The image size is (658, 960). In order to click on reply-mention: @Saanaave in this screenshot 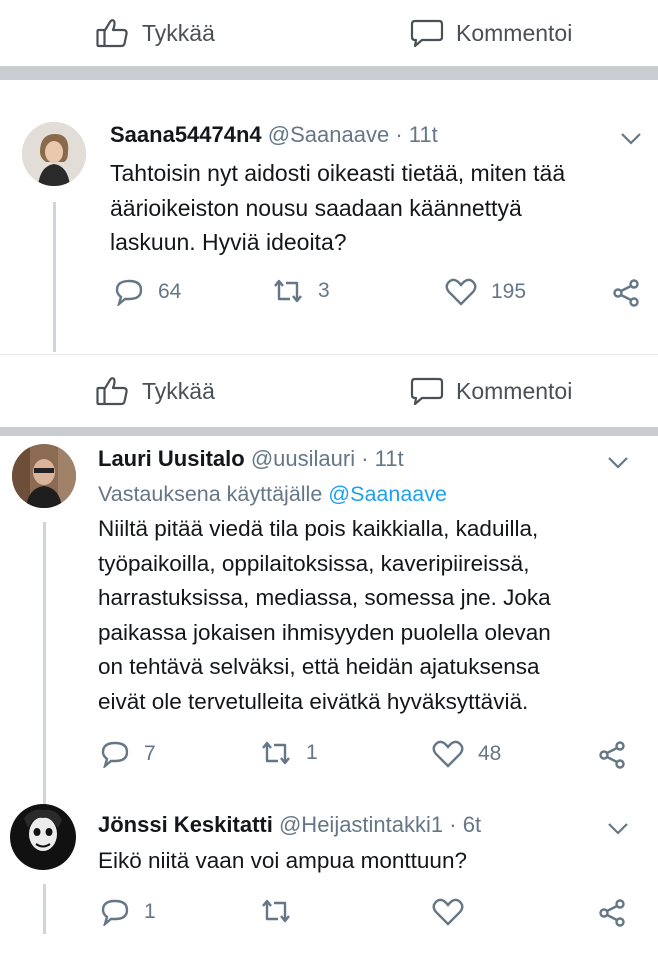, I will do `click(387, 494)`.